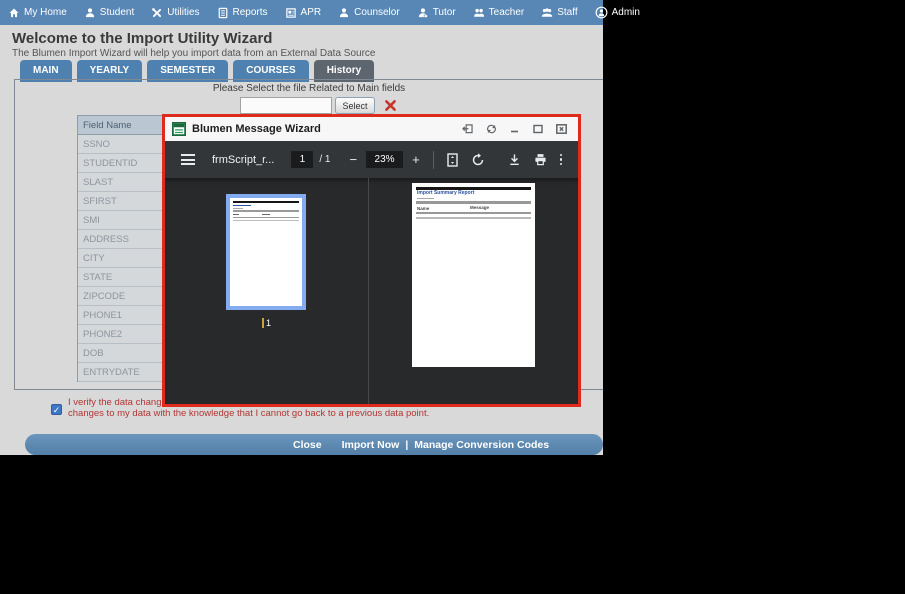 Image resolution: width=905 pixels, height=594 pixels. What do you see at coordinates (117, 12) in the screenshot?
I see `nav-label: Student` at bounding box center [117, 12].